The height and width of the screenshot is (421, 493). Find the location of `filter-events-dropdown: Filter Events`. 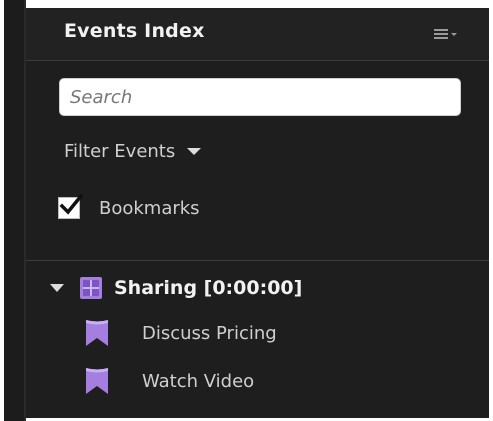

filter-events-dropdown: Filter Events is located at coordinates (133, 151).